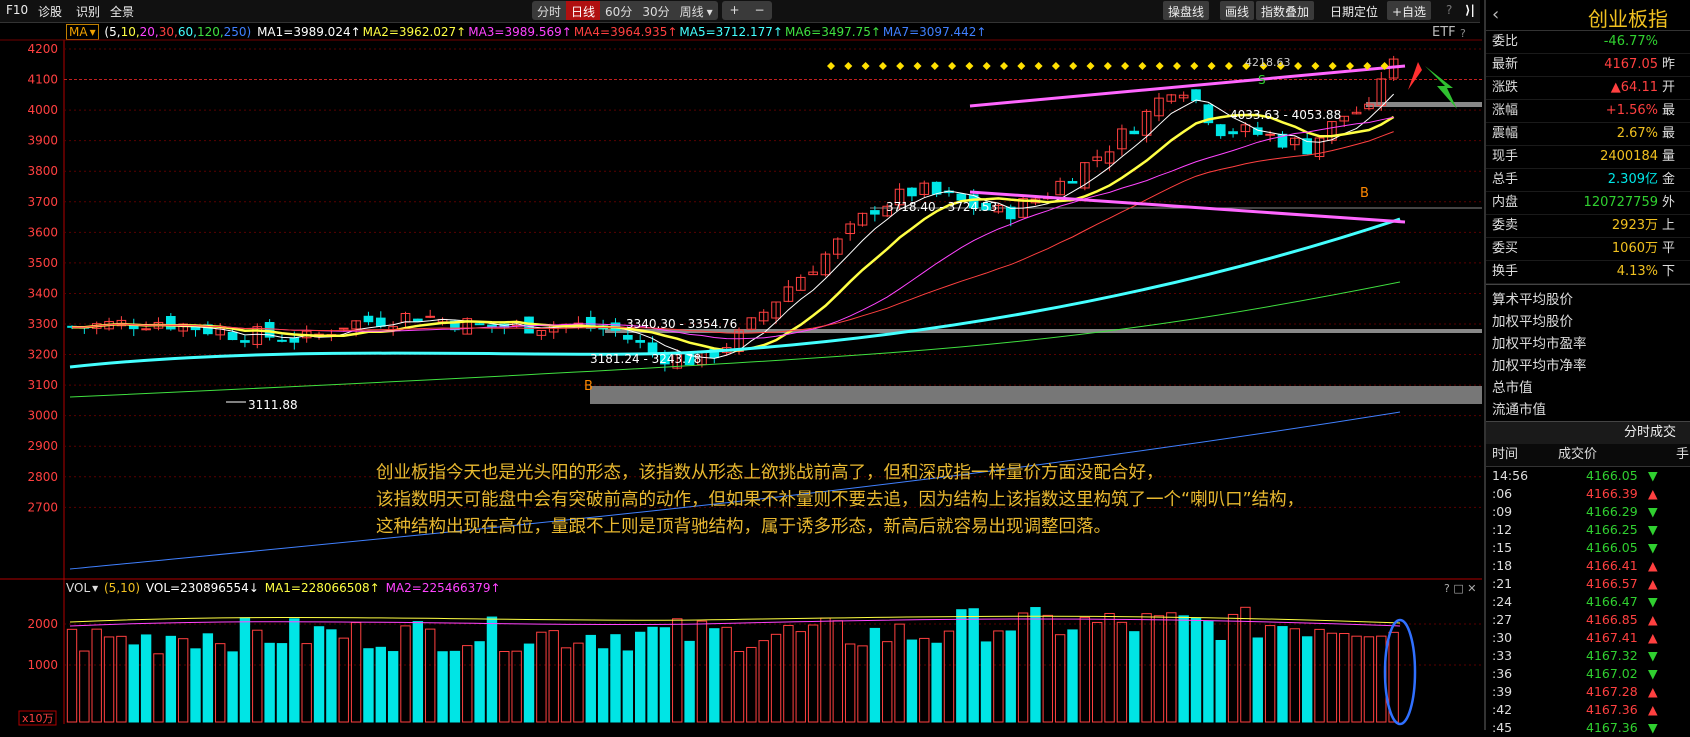 The height and width of the screenshot is (737, 1690). What do you see at coordinates (1502, 601) in the screenshot?
I see `tick-time: :24` at bounding box center [1502, 601].